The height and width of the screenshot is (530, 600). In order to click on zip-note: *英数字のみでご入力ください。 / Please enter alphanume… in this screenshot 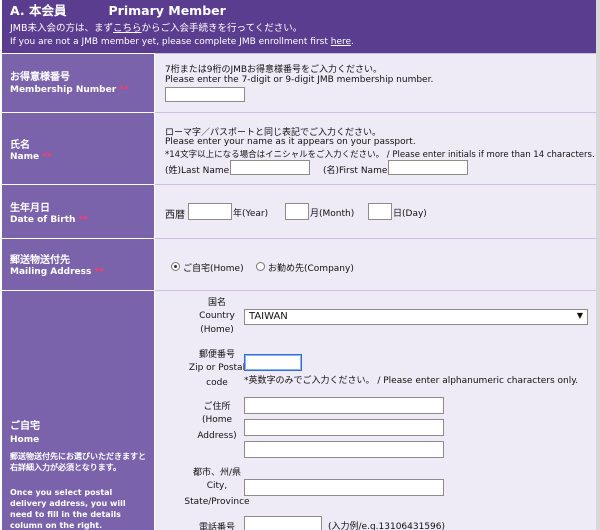, I will do `click(411, 381)`.